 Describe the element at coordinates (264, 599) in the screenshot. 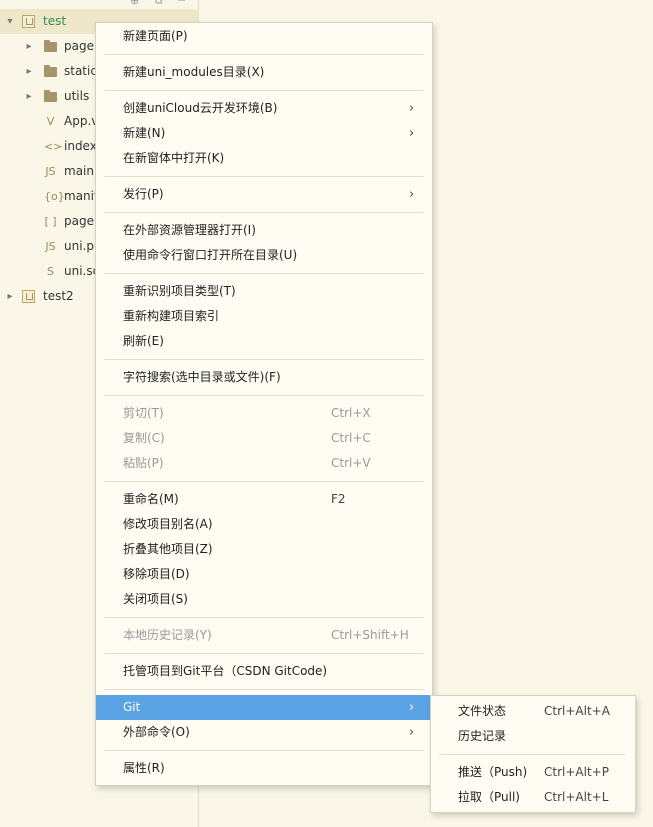

I see `menu-item: 关闭项目(S)` at that location.